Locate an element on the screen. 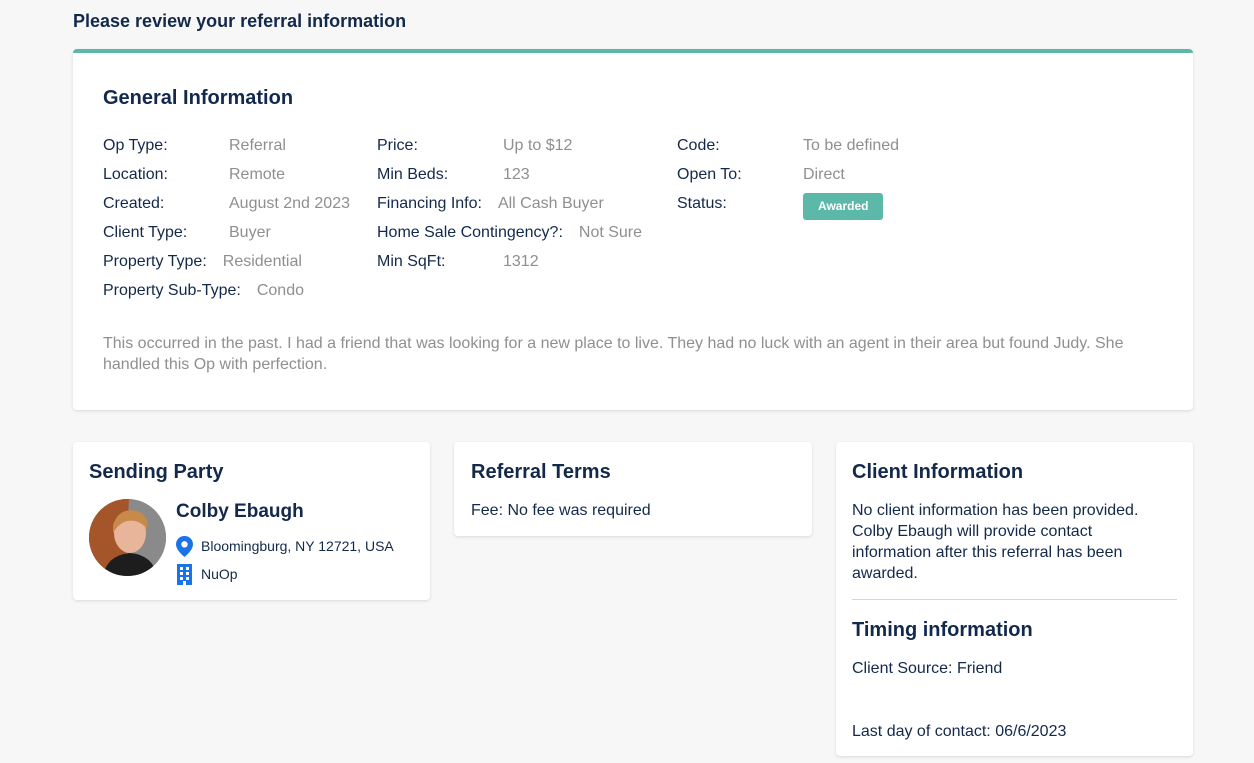 This screenshot has width=1254, height=763. sender-name: Colby Ebaugh is located at coordinates (240, 511).